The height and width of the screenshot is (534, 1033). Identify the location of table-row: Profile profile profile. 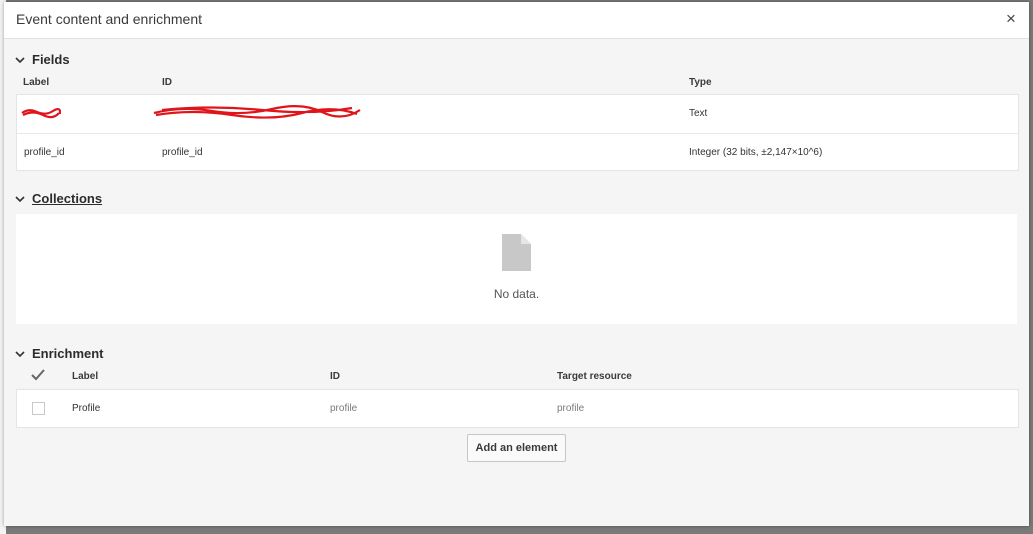
(517, 408).